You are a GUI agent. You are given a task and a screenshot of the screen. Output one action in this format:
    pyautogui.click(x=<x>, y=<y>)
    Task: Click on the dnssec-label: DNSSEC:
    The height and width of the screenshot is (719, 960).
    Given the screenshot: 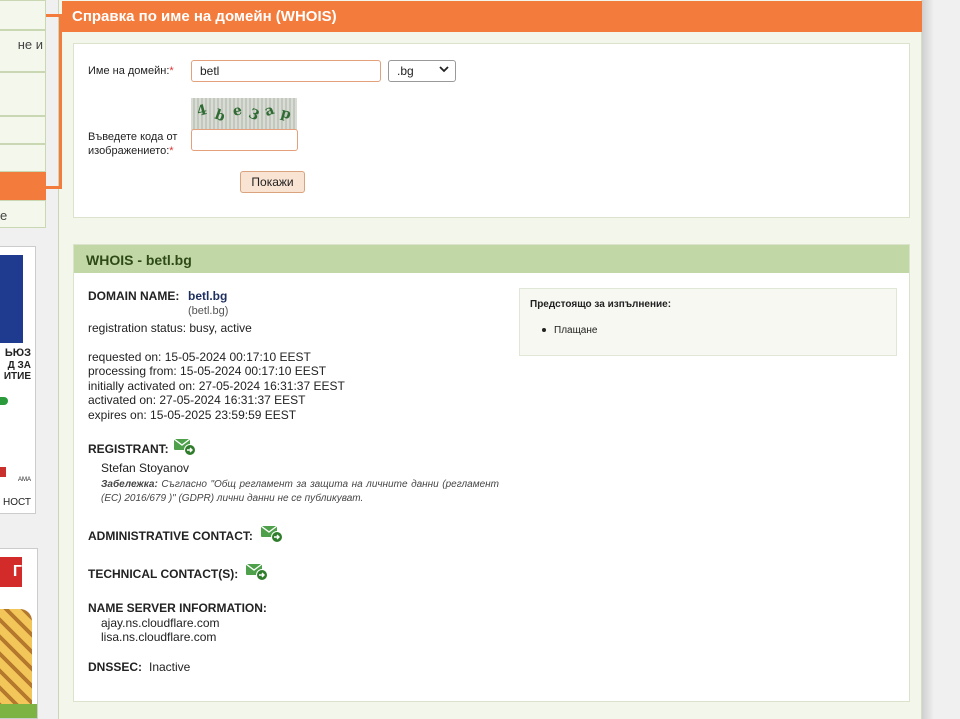 What is the action you would take?
    pyautogui.click(x=115, y=667)
    